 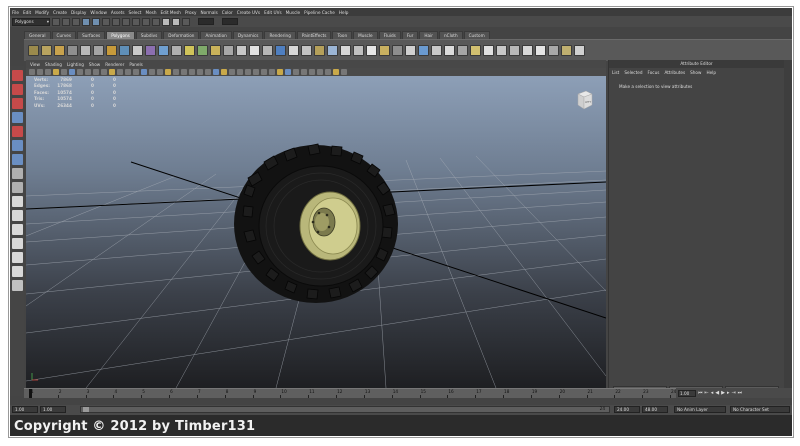 I want to click on rename-field, so click(x=206, y=21).